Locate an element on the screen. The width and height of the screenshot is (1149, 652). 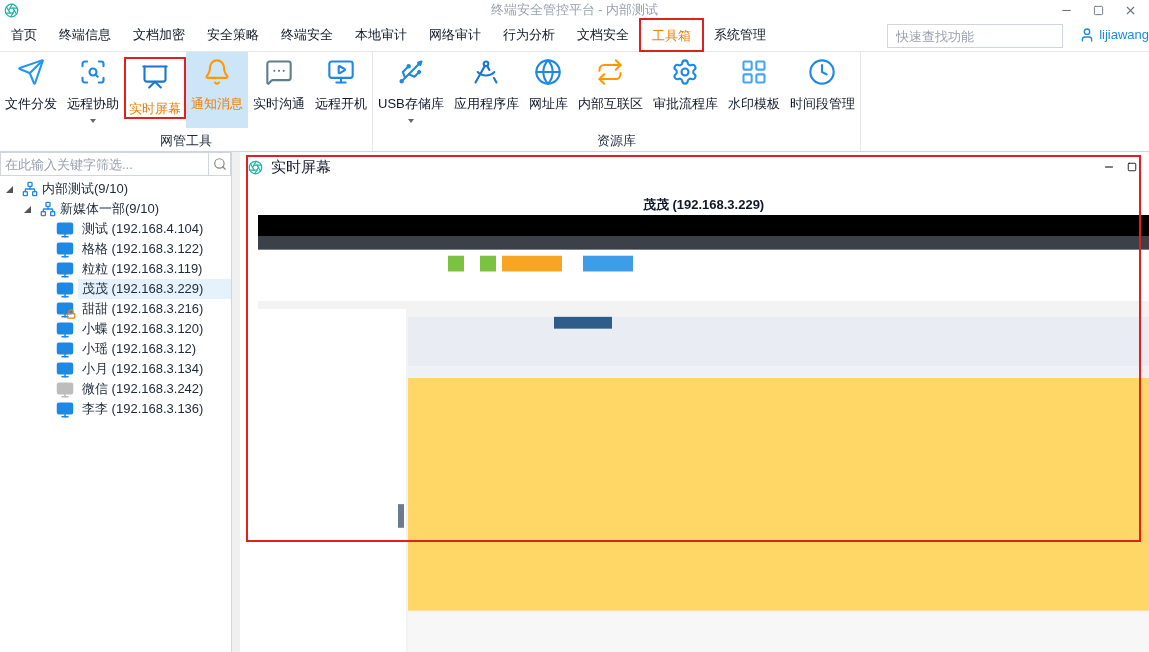
computer-item: 微信 (192.168.3.242) is located at coordinates (154, 389).